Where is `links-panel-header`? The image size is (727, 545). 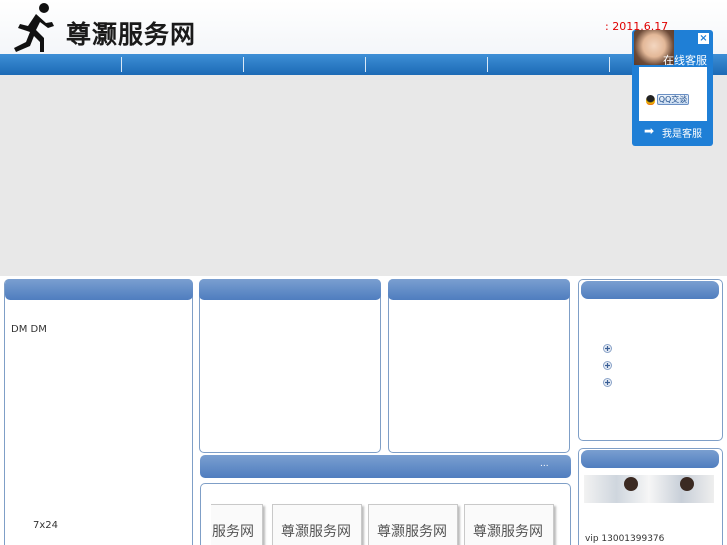
links-panel-header is located at coordinates (650, 290).